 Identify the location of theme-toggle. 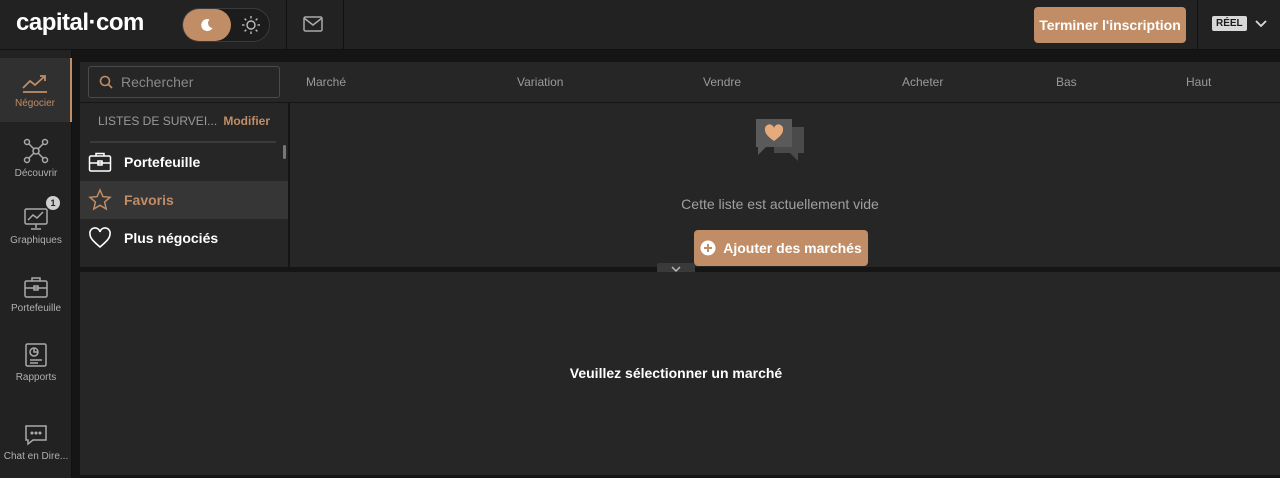
(226, 25).